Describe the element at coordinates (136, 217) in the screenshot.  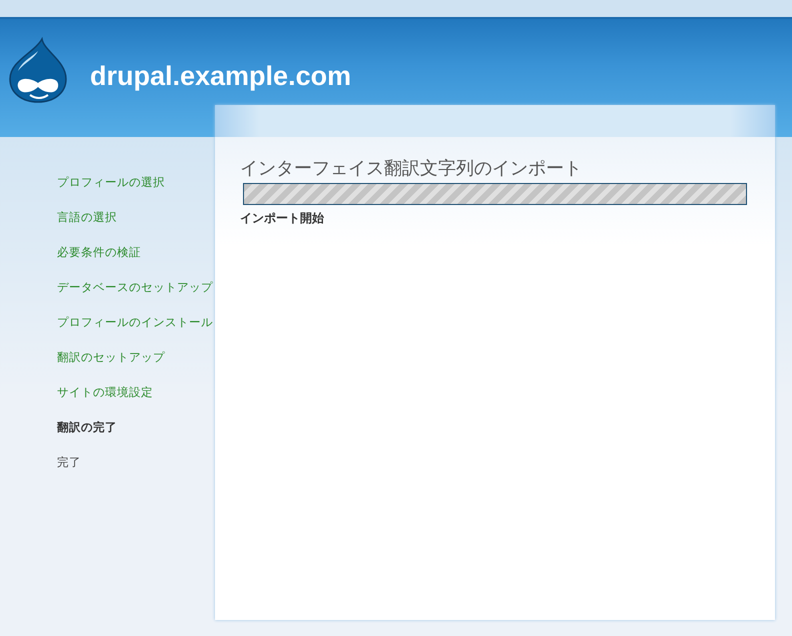
I see `install-step: 言語の選択` at that location.